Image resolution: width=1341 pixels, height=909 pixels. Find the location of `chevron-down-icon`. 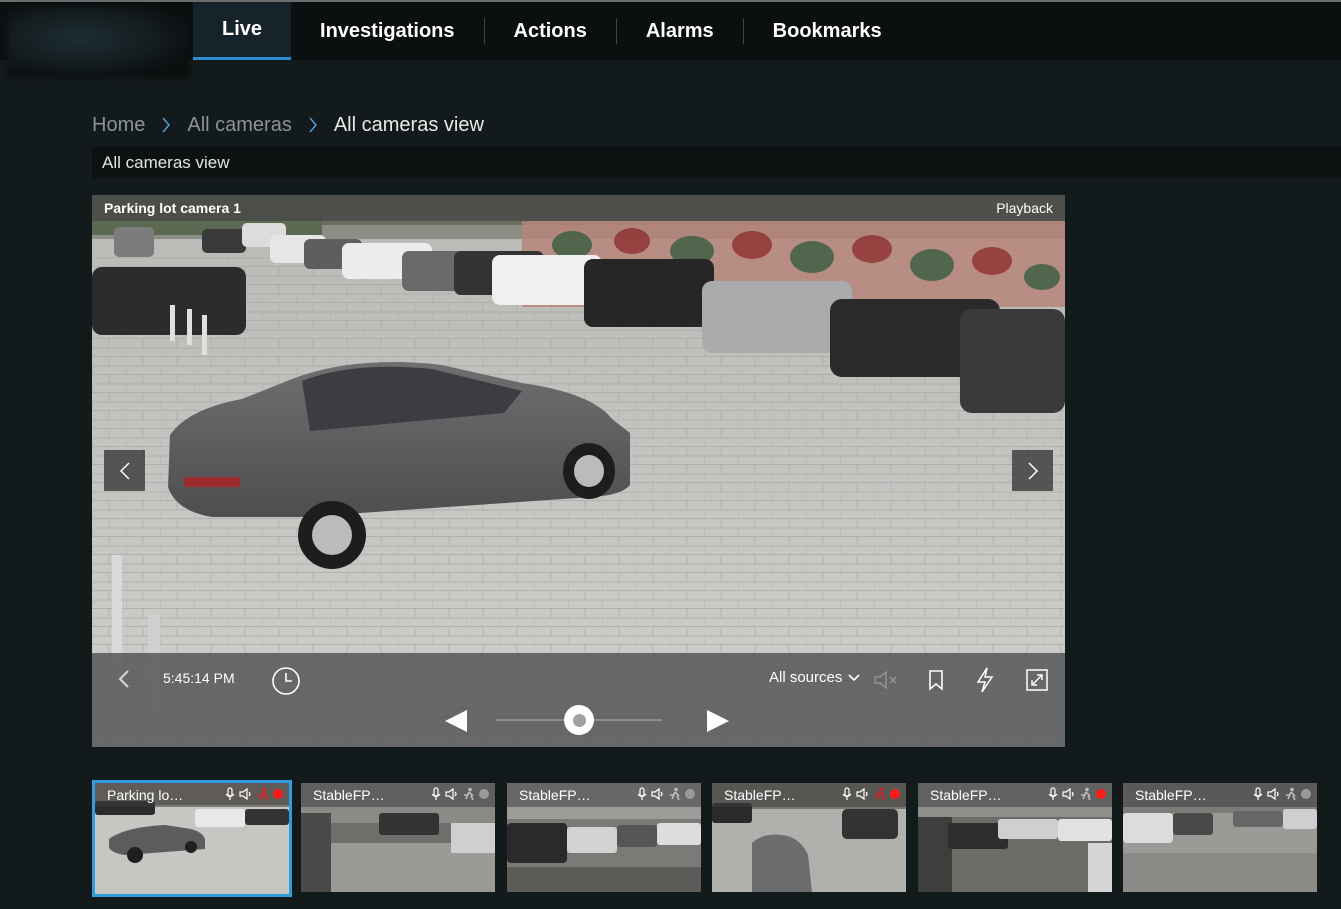

chevron-down-icon is located at coordinates (854, 677).